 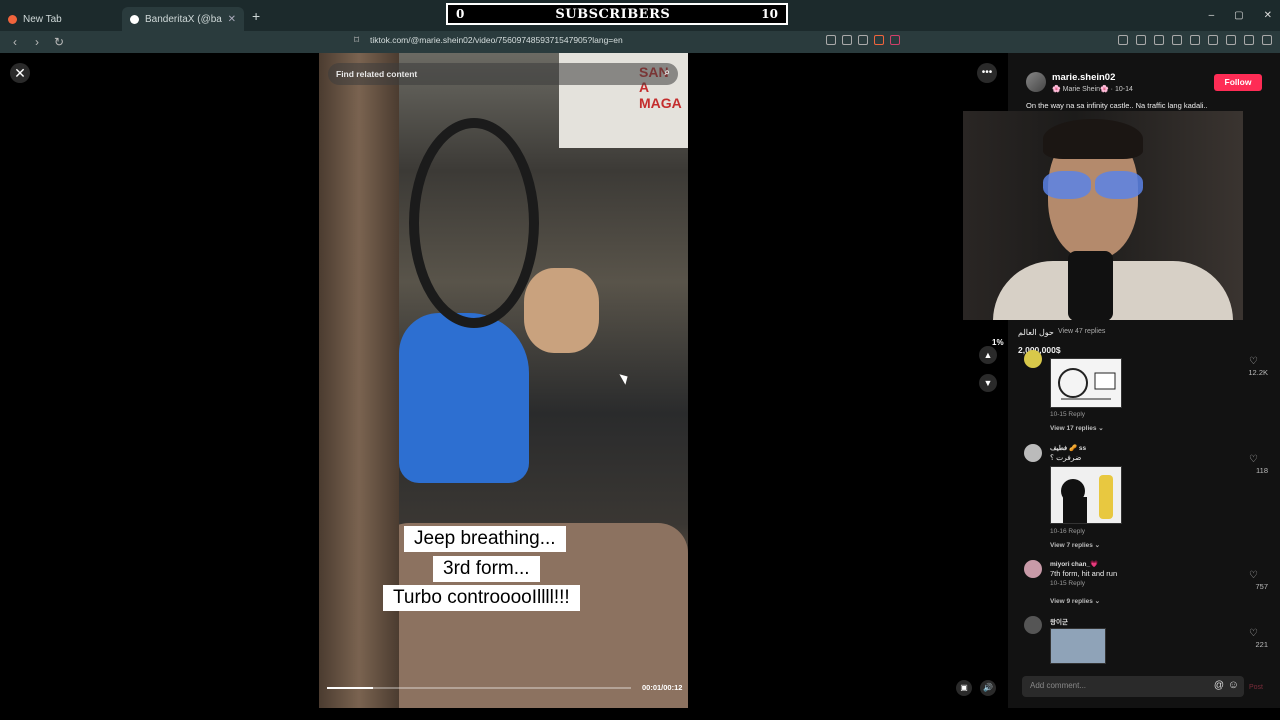 What do you see at coordinates (1149, 641) in the screenshot?
I see `comment-item: 왕이군 ♡ 221` at bounding box center [1149, 641].